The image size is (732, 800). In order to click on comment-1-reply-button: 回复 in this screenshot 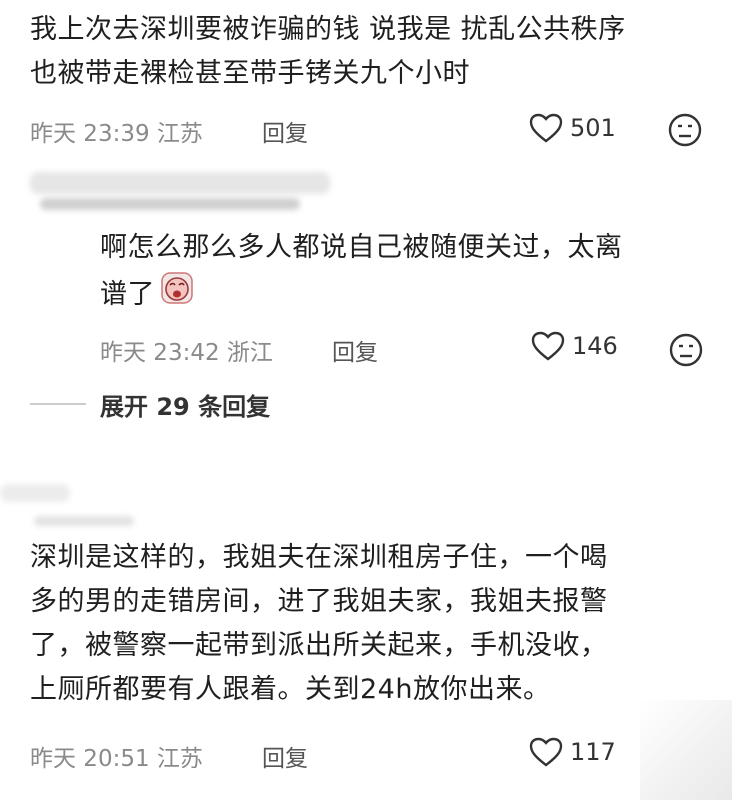, I will do `click(285, 131)`.